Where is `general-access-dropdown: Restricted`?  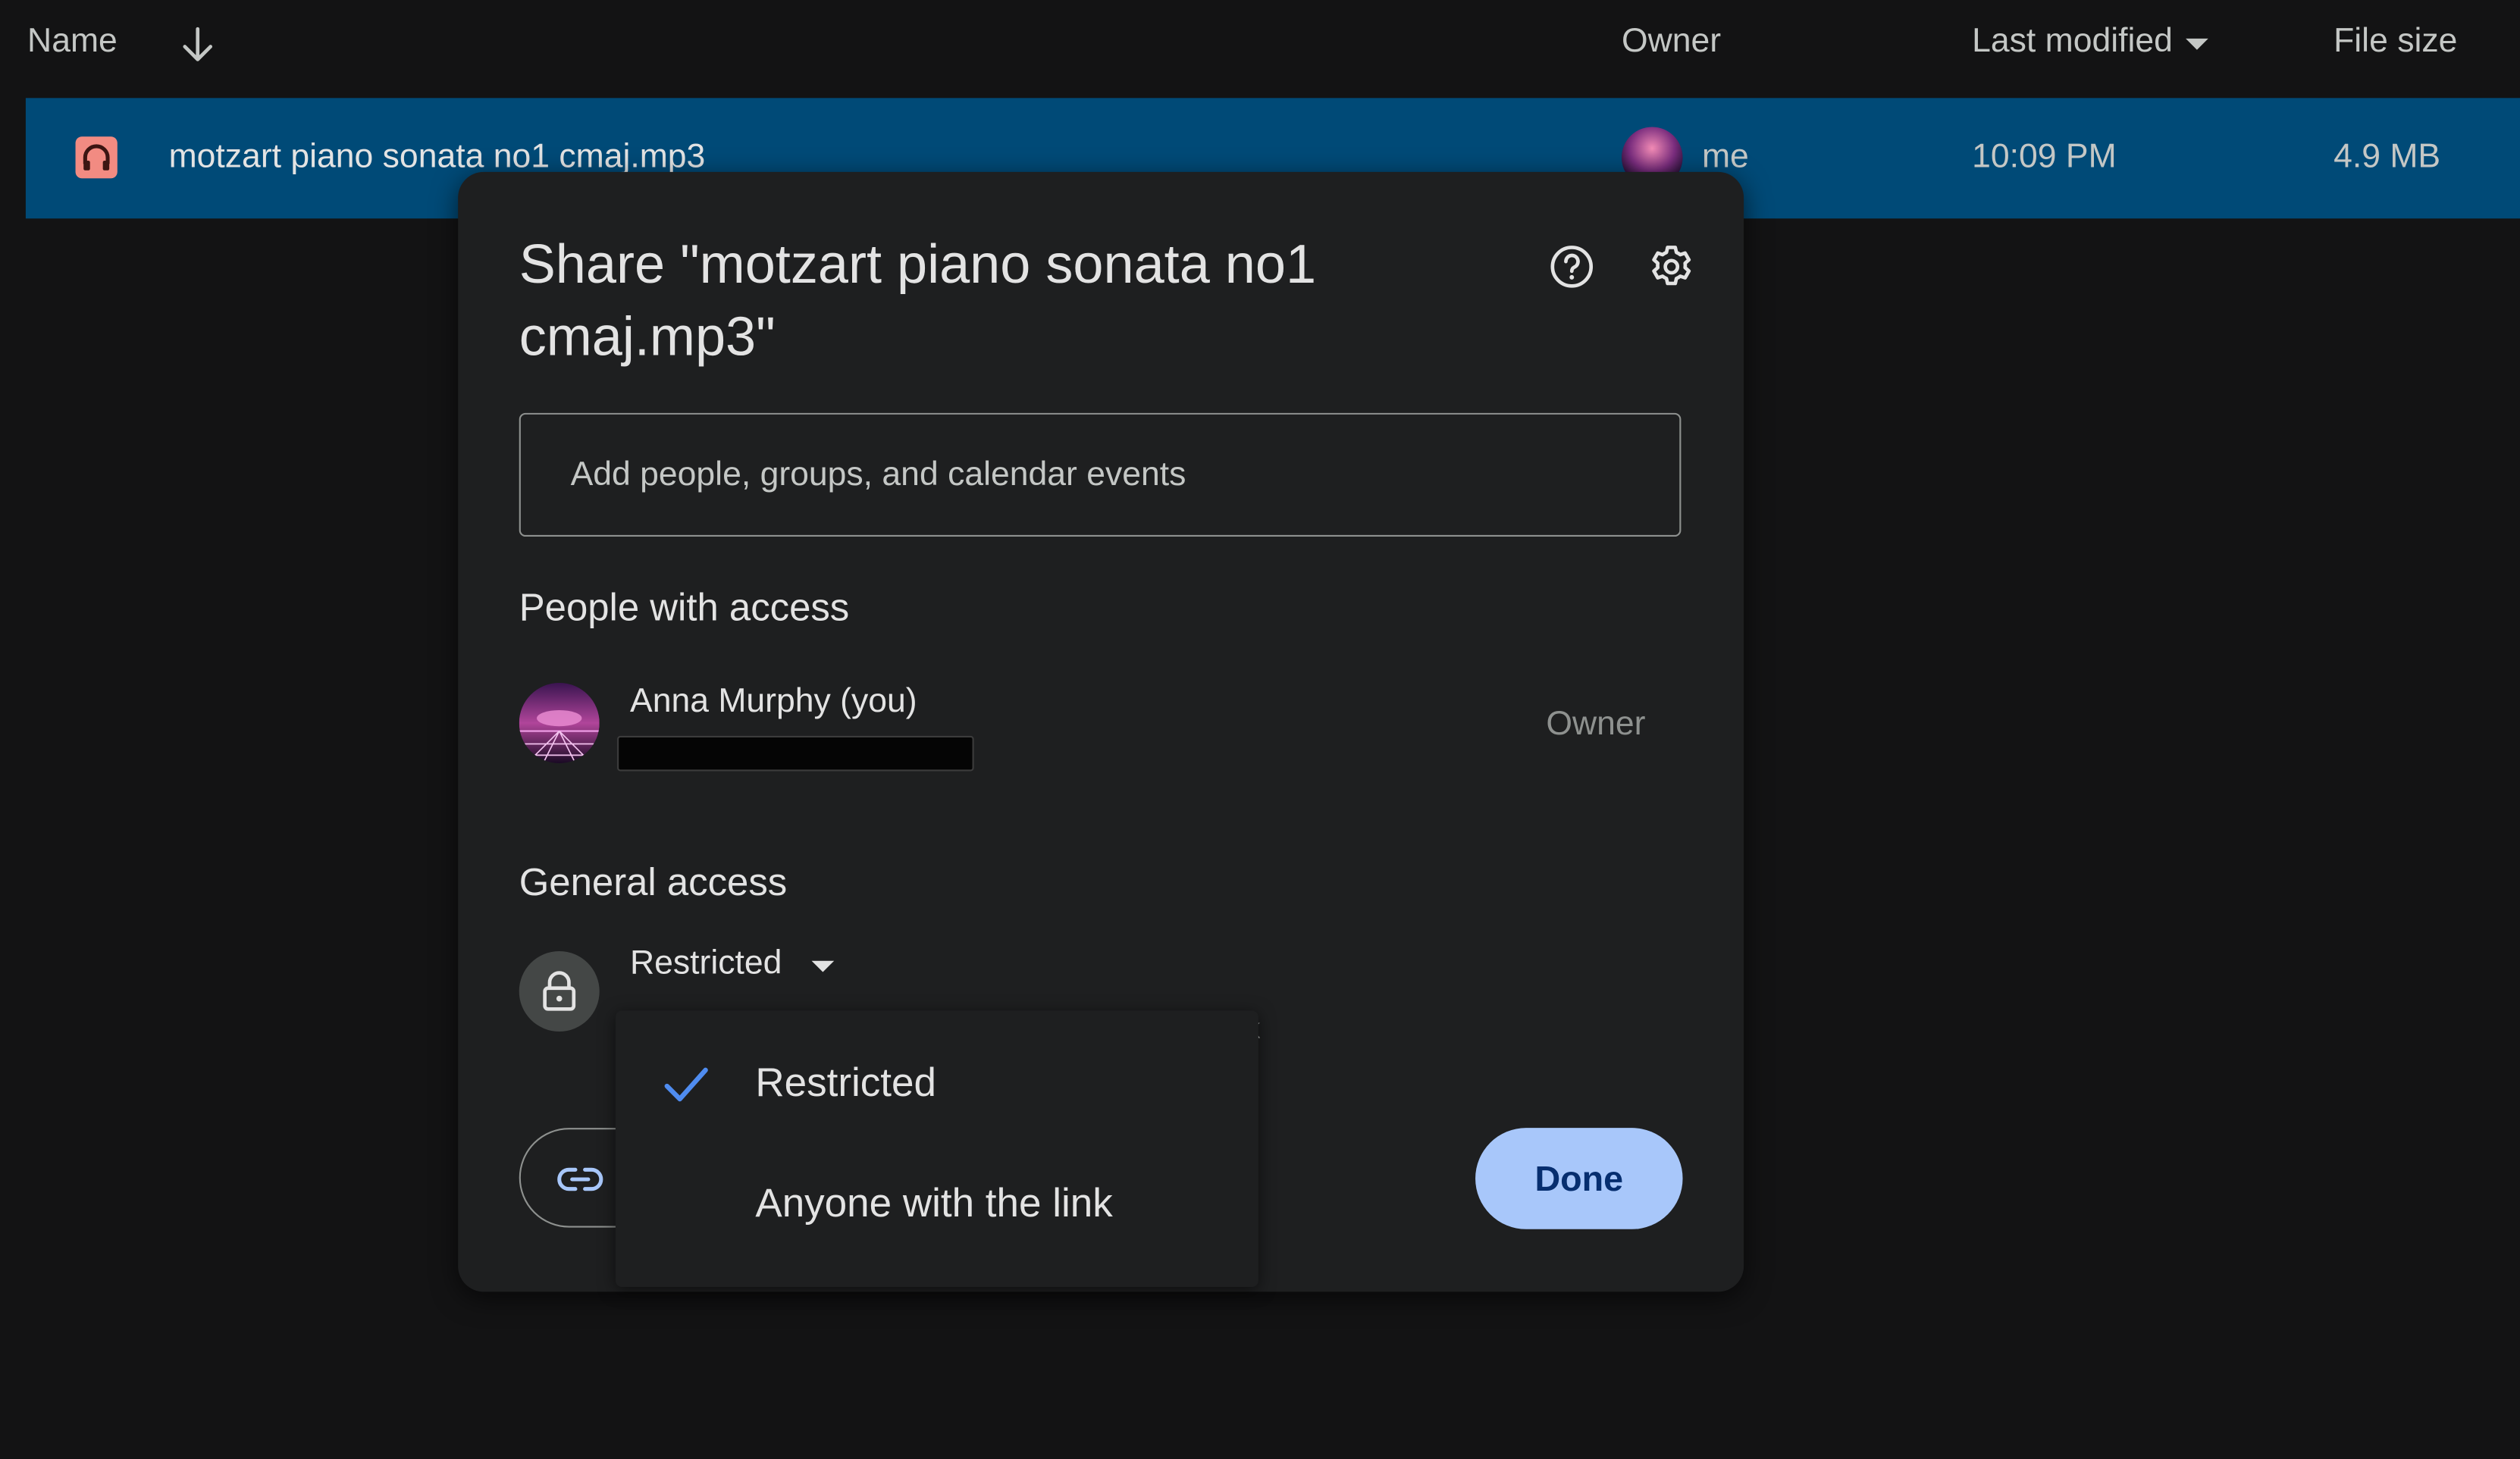
general-access-dropdown: Restricted is located at coordinates (732, 964).